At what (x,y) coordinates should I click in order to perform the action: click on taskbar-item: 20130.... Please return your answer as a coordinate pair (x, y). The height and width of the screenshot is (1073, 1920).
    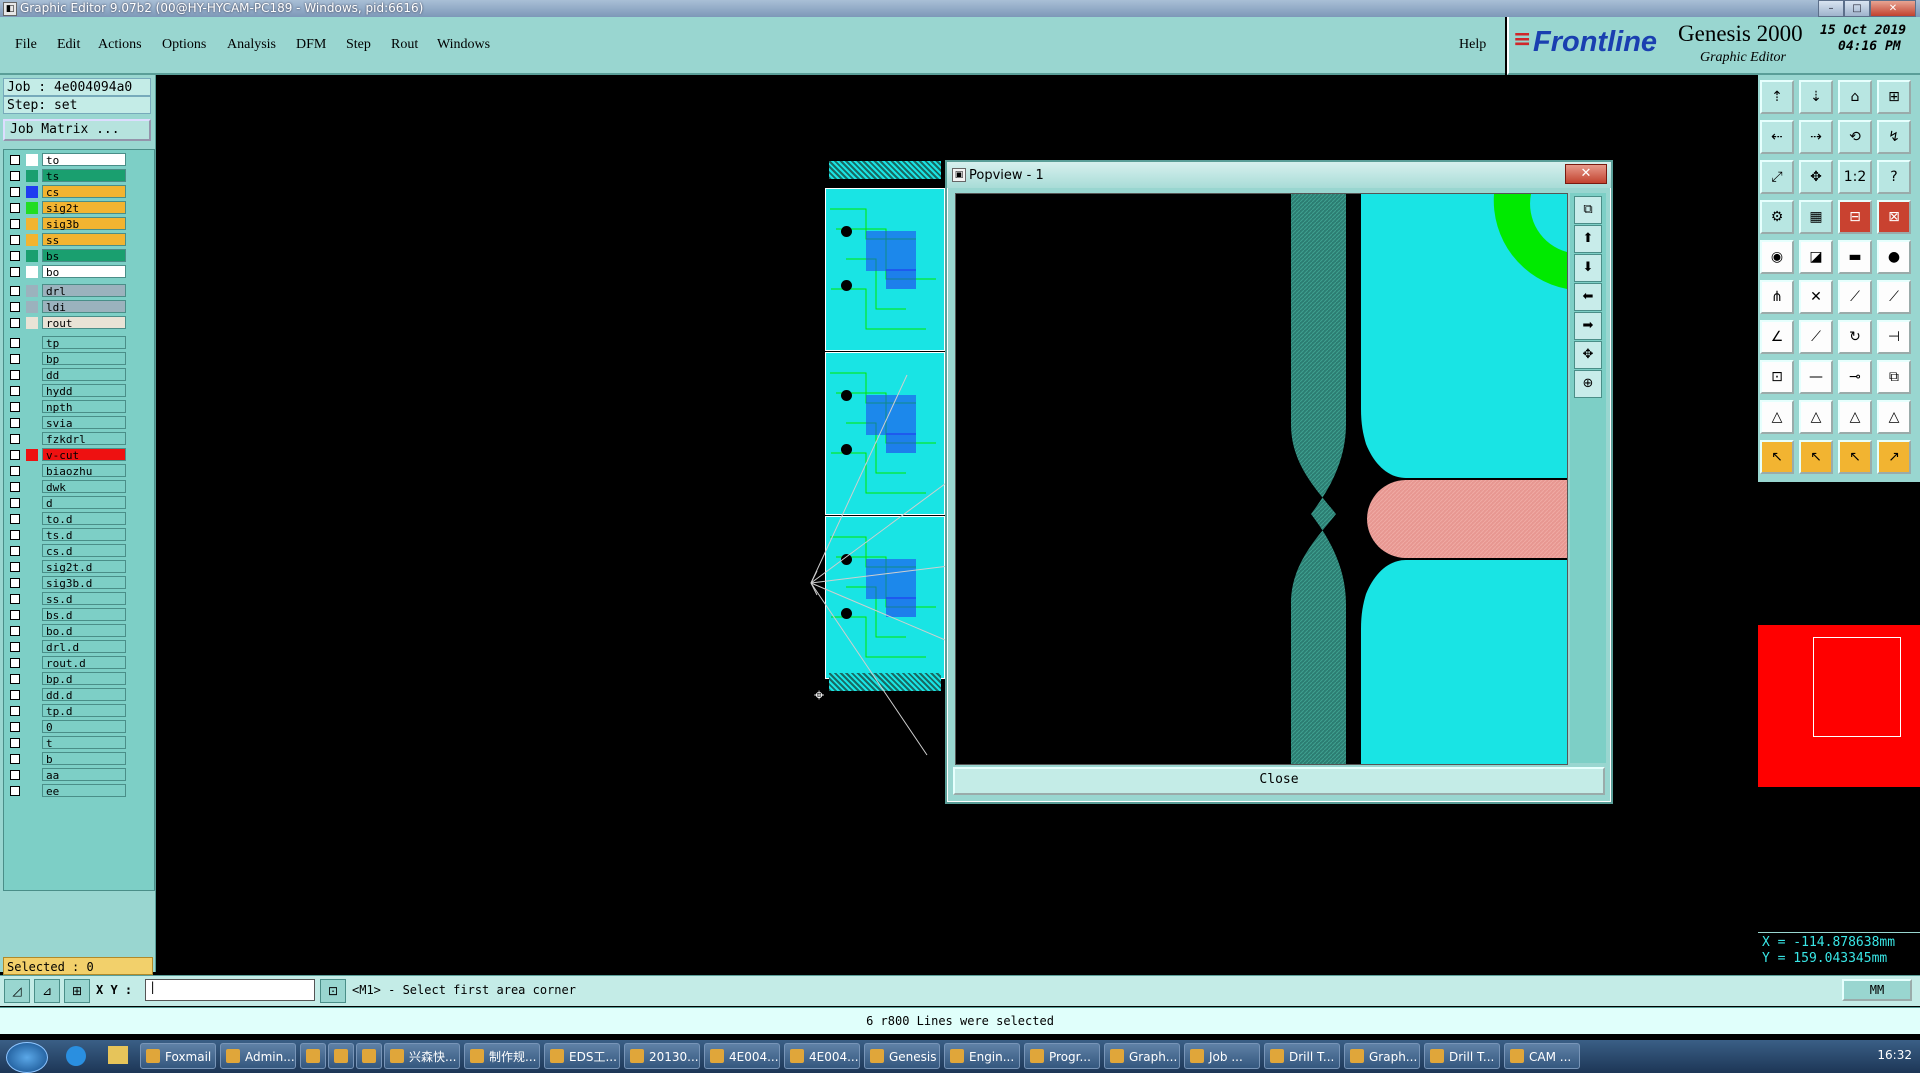
    Looking at the image, I should click on (662, 1056).